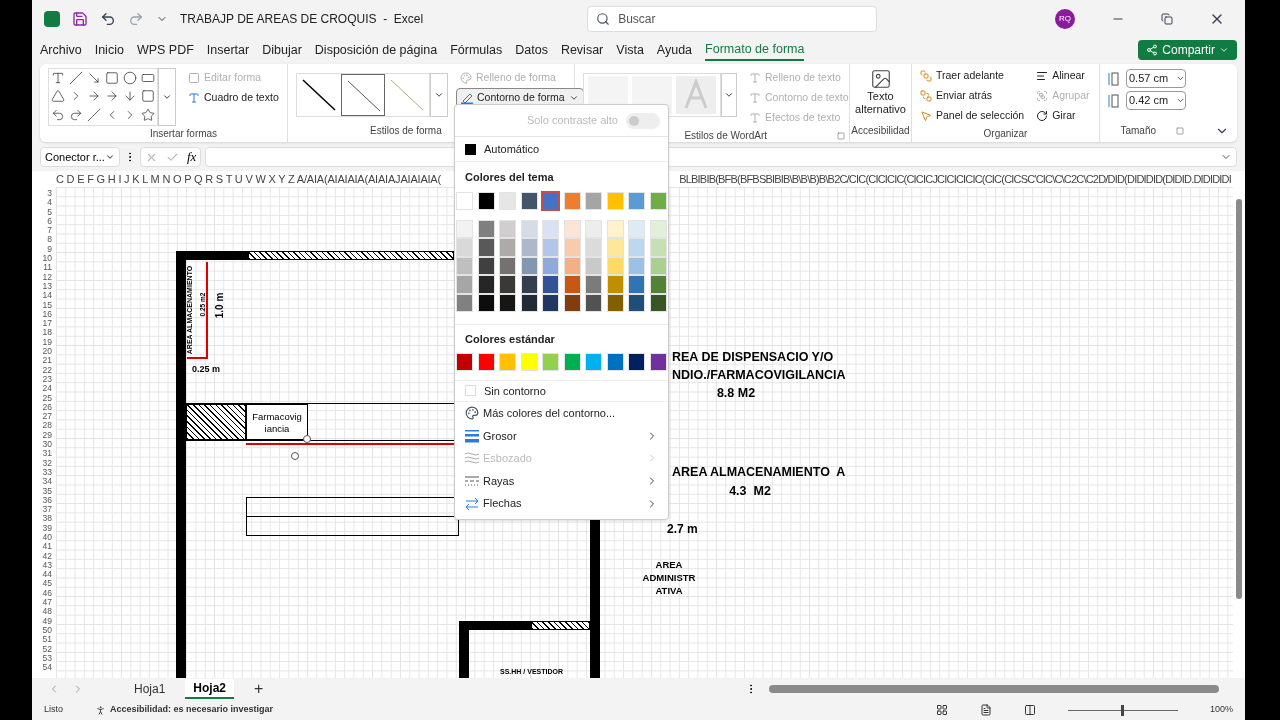  I want to click on slider-thumb, so click(1123, 710).